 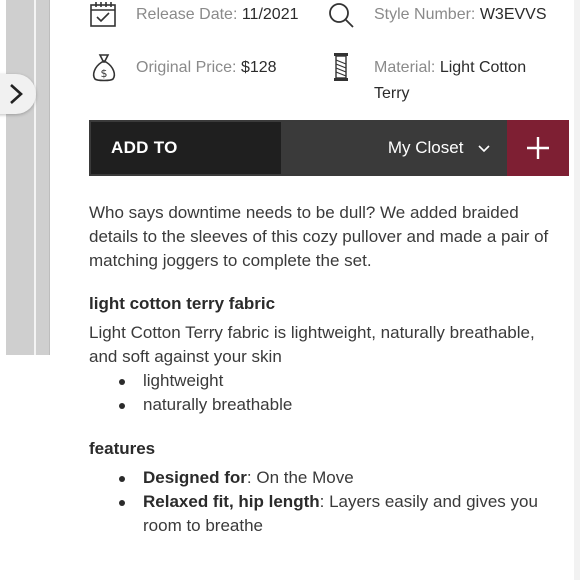 I want to click on material-value-cont: Terry, so click(x=392, y=93).